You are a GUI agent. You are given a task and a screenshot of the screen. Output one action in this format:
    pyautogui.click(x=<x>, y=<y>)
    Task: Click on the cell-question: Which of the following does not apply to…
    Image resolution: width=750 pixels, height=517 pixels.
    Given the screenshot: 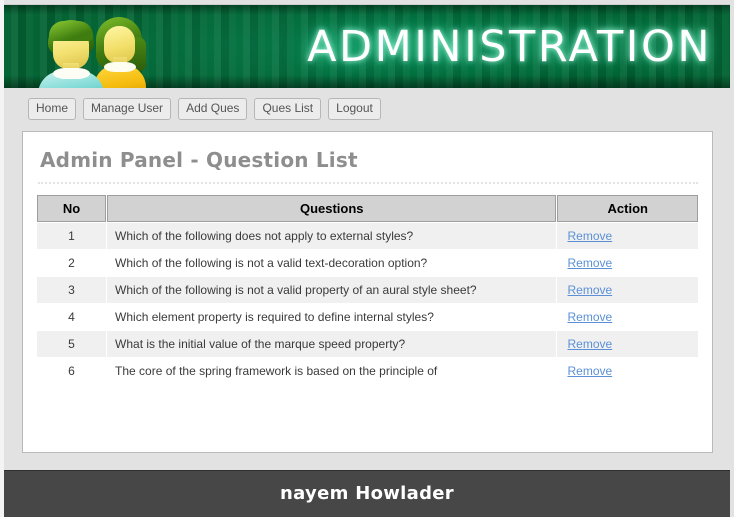 What is the action you would take?
    pyautogui.click(x=332, y=236)
    